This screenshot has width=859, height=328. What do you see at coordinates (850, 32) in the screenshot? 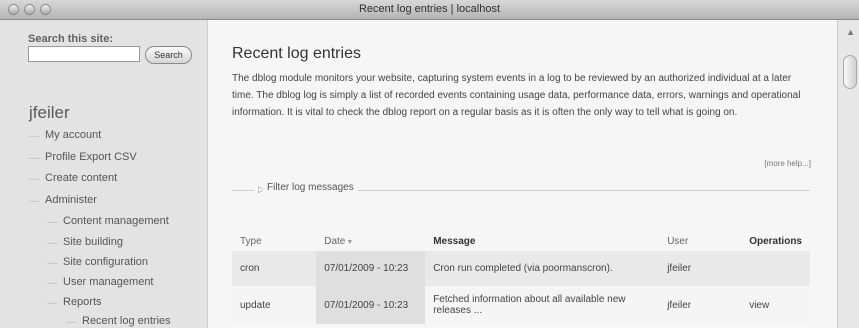
I see `scroll-up-icon: ▲` at bounding box center [850, 32].